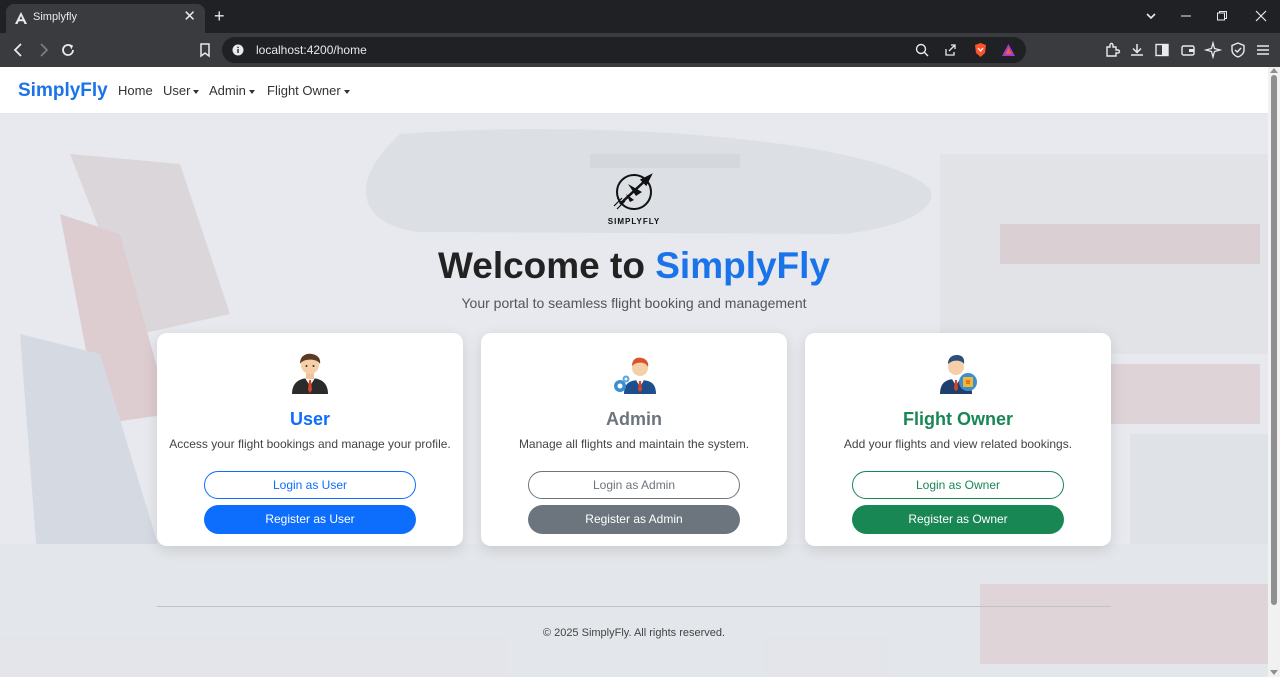 The width and height of the screenshot is (1280, 677). Describe the element at coordinates (1188, 50) in the screenshot. I see `wallet-icon` at that location.